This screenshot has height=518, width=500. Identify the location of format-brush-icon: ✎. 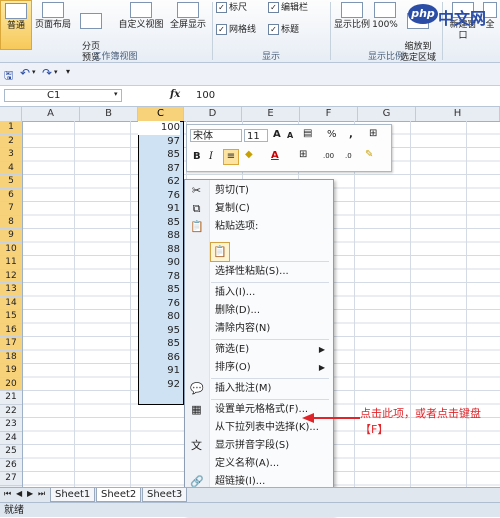
(369, 154).